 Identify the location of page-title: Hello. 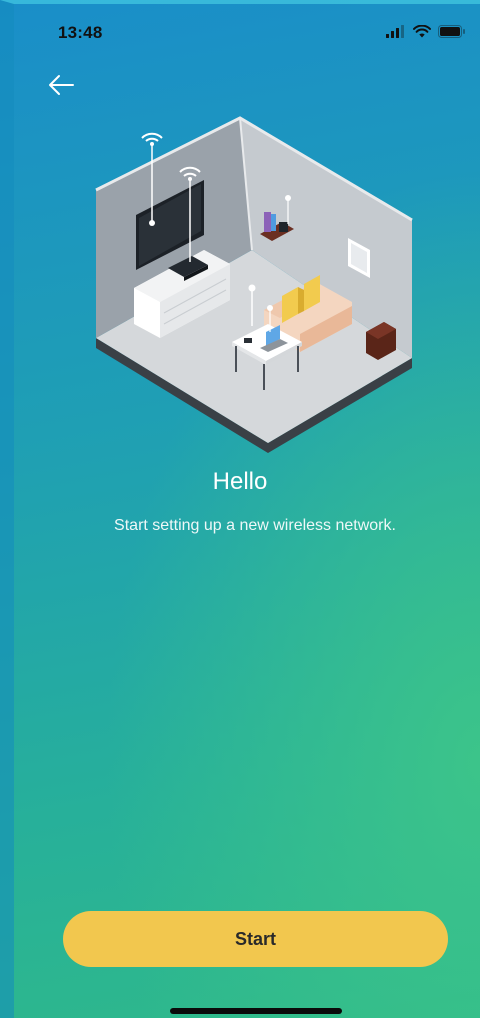
(240, 481).